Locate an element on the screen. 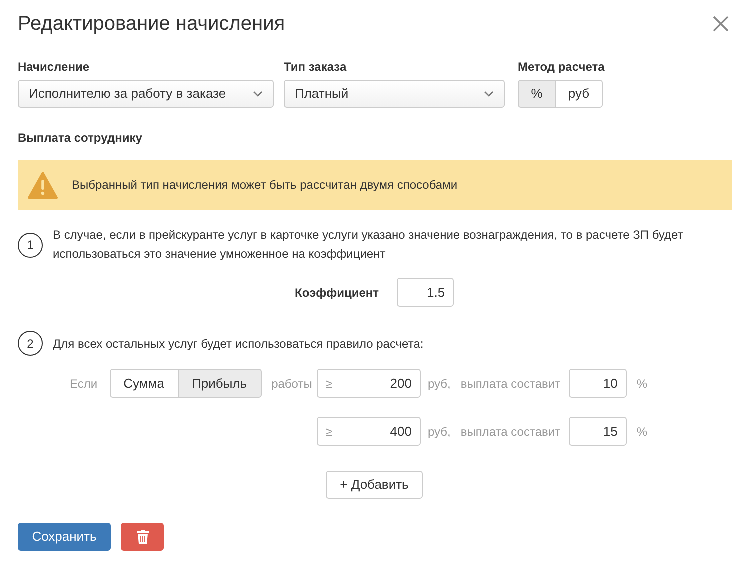  select-field: Исполнителю за работу в заказе is located at coordinates (146, 94).